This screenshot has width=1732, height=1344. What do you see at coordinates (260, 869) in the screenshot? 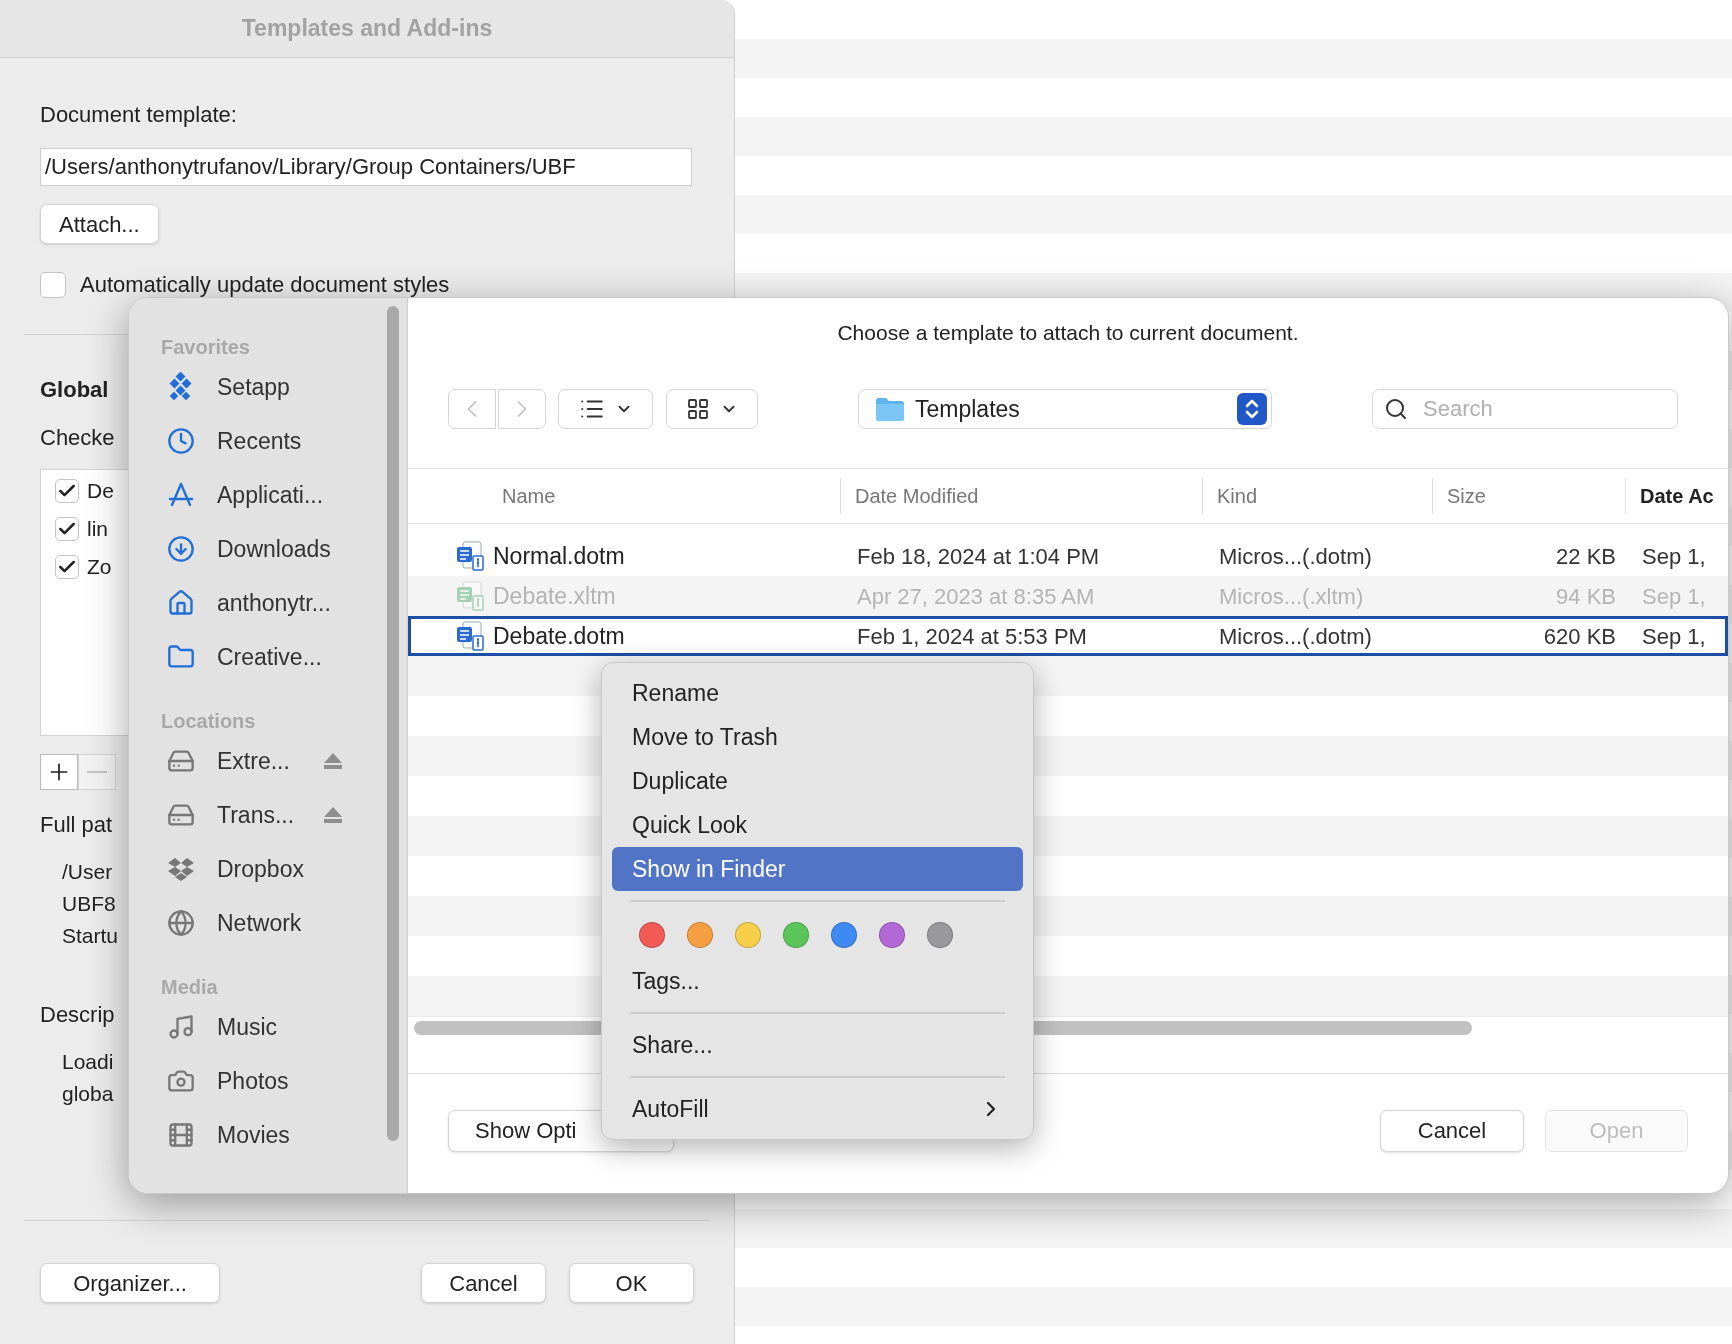
I see `sidebar-item: Dropbox` at bounding box center [260, 869].